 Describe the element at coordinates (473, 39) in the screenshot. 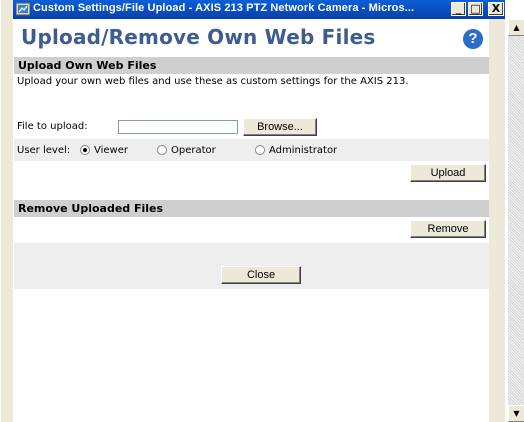

I see `help-icon: ?` at that location.